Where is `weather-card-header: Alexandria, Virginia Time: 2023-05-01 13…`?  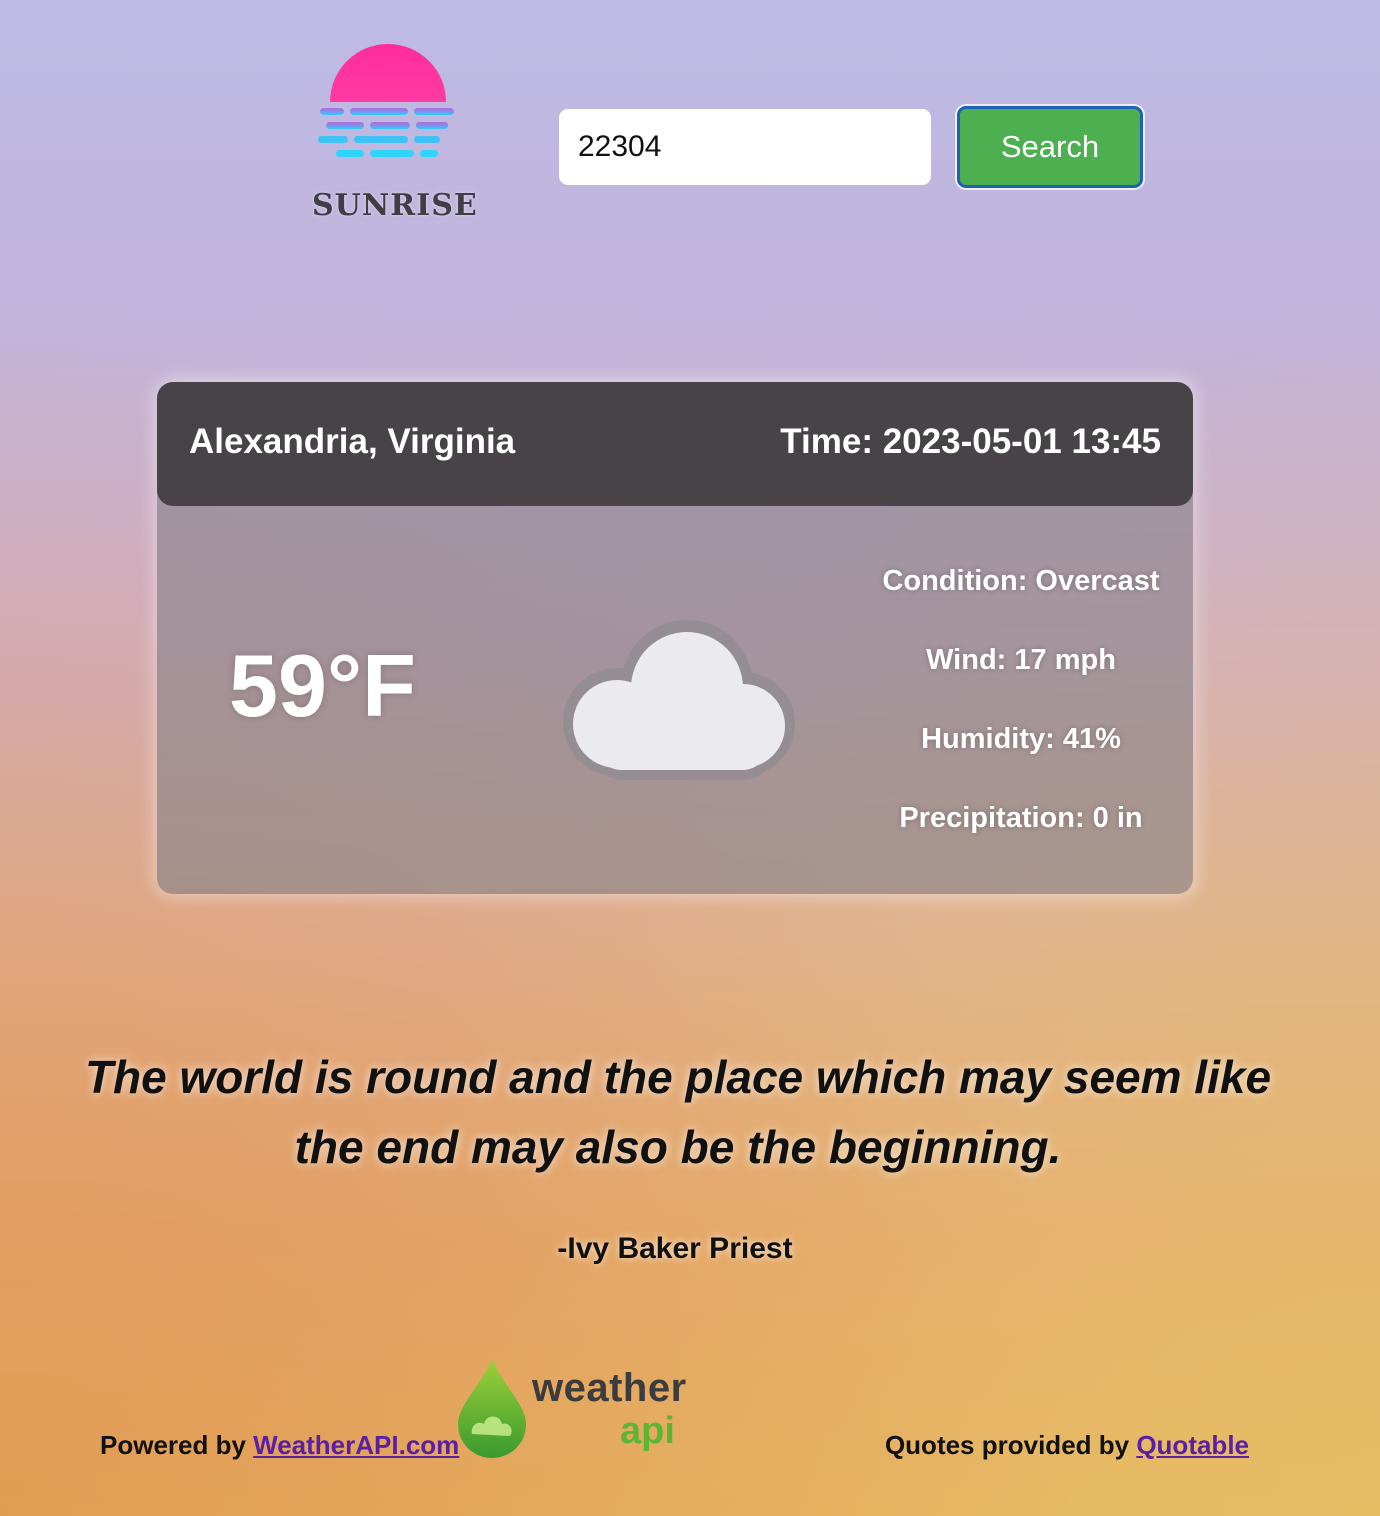 weather-card-header: Alexandria, Virginia Time: 2023-05-01 13… is located at coordinates (675, 444).